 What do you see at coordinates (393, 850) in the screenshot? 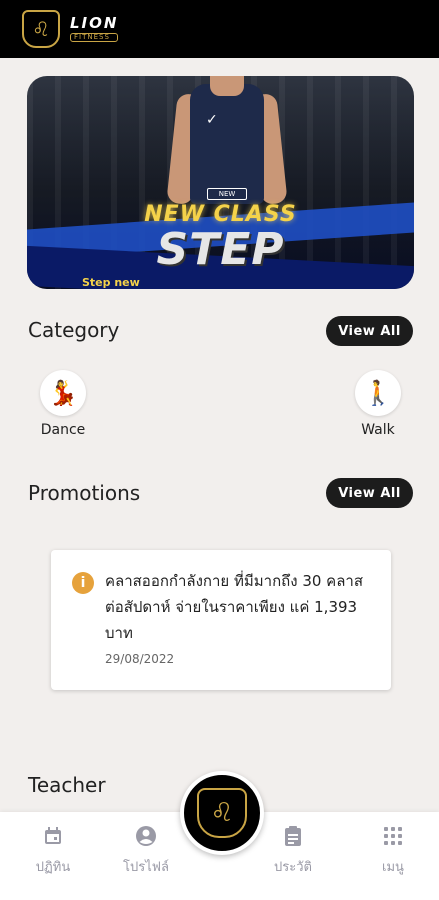
I see `nav-item-menu: เมนู` at bounding box center [393, 850].